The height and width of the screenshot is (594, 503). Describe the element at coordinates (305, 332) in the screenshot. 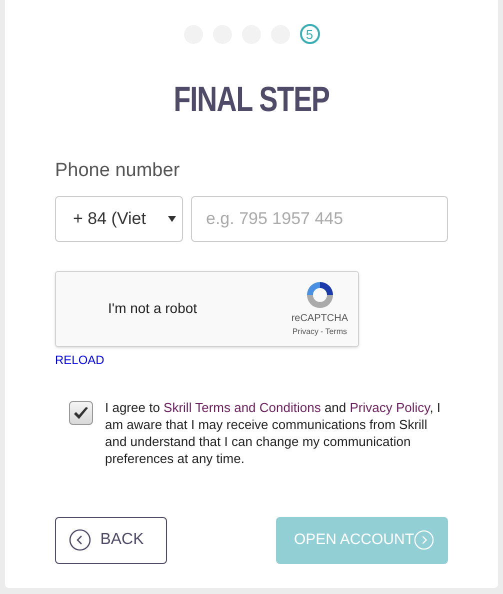

I see `privacy-link: Privacy` at that location.